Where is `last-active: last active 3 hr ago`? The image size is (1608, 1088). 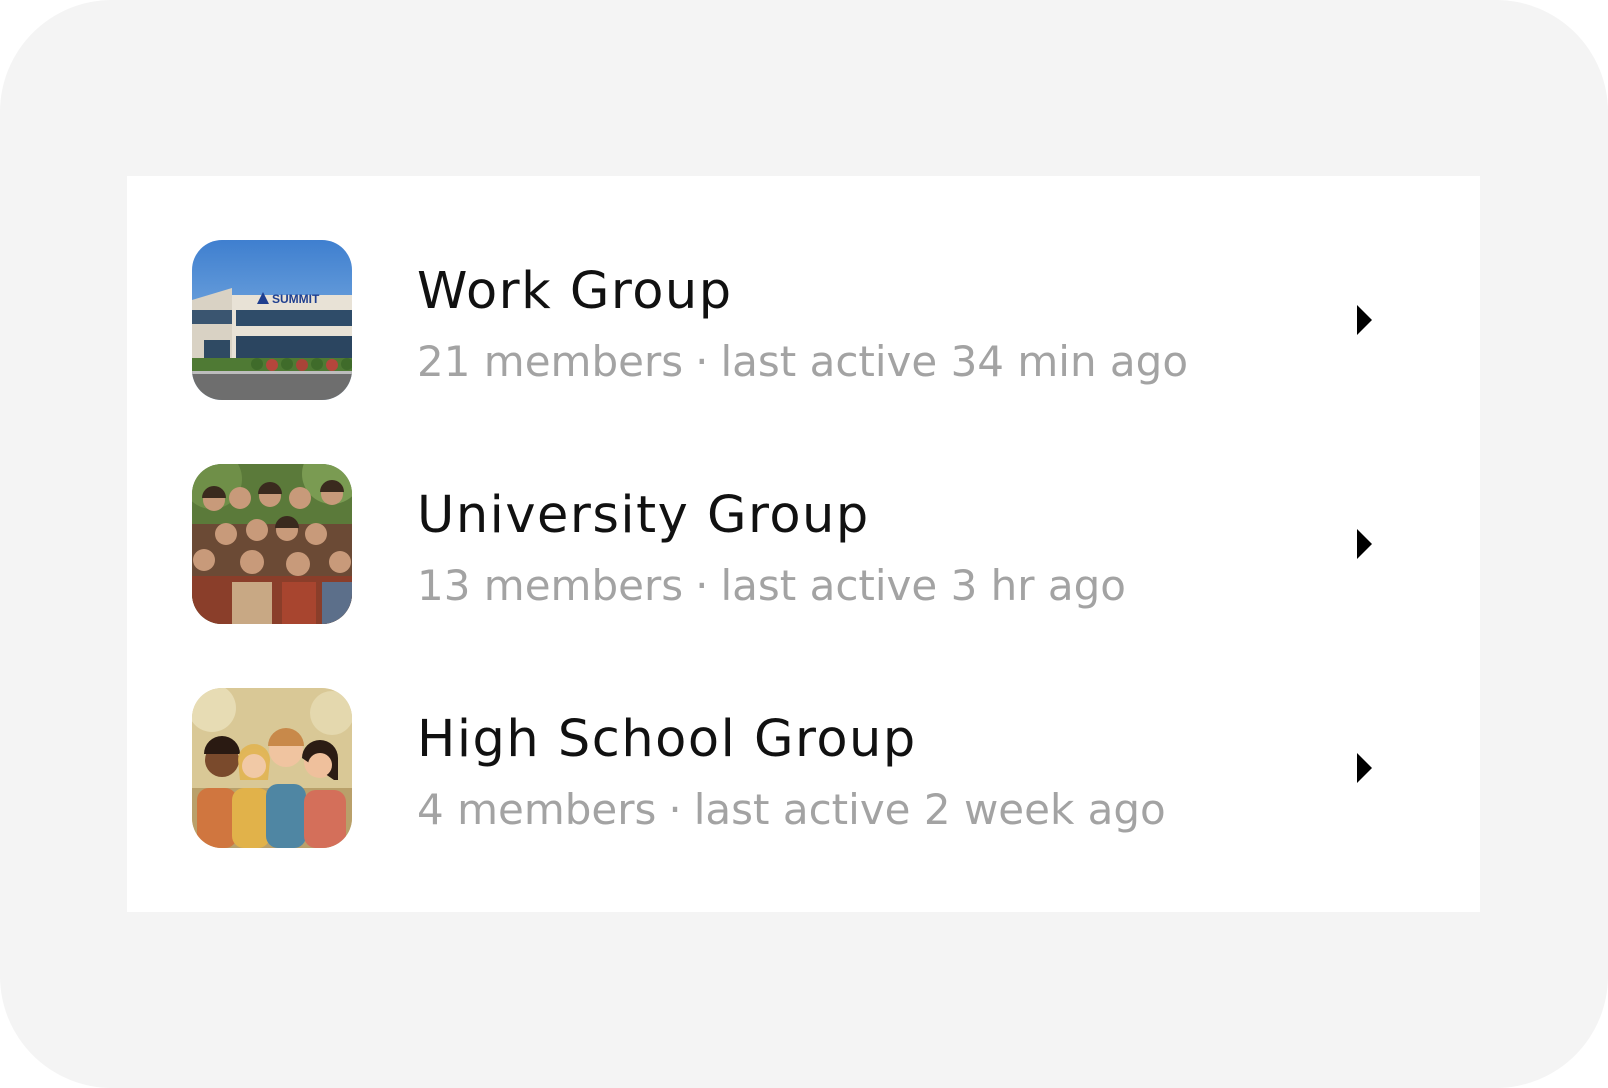
last-active: last active 3 hr ago is located at coordinates (923, 585).